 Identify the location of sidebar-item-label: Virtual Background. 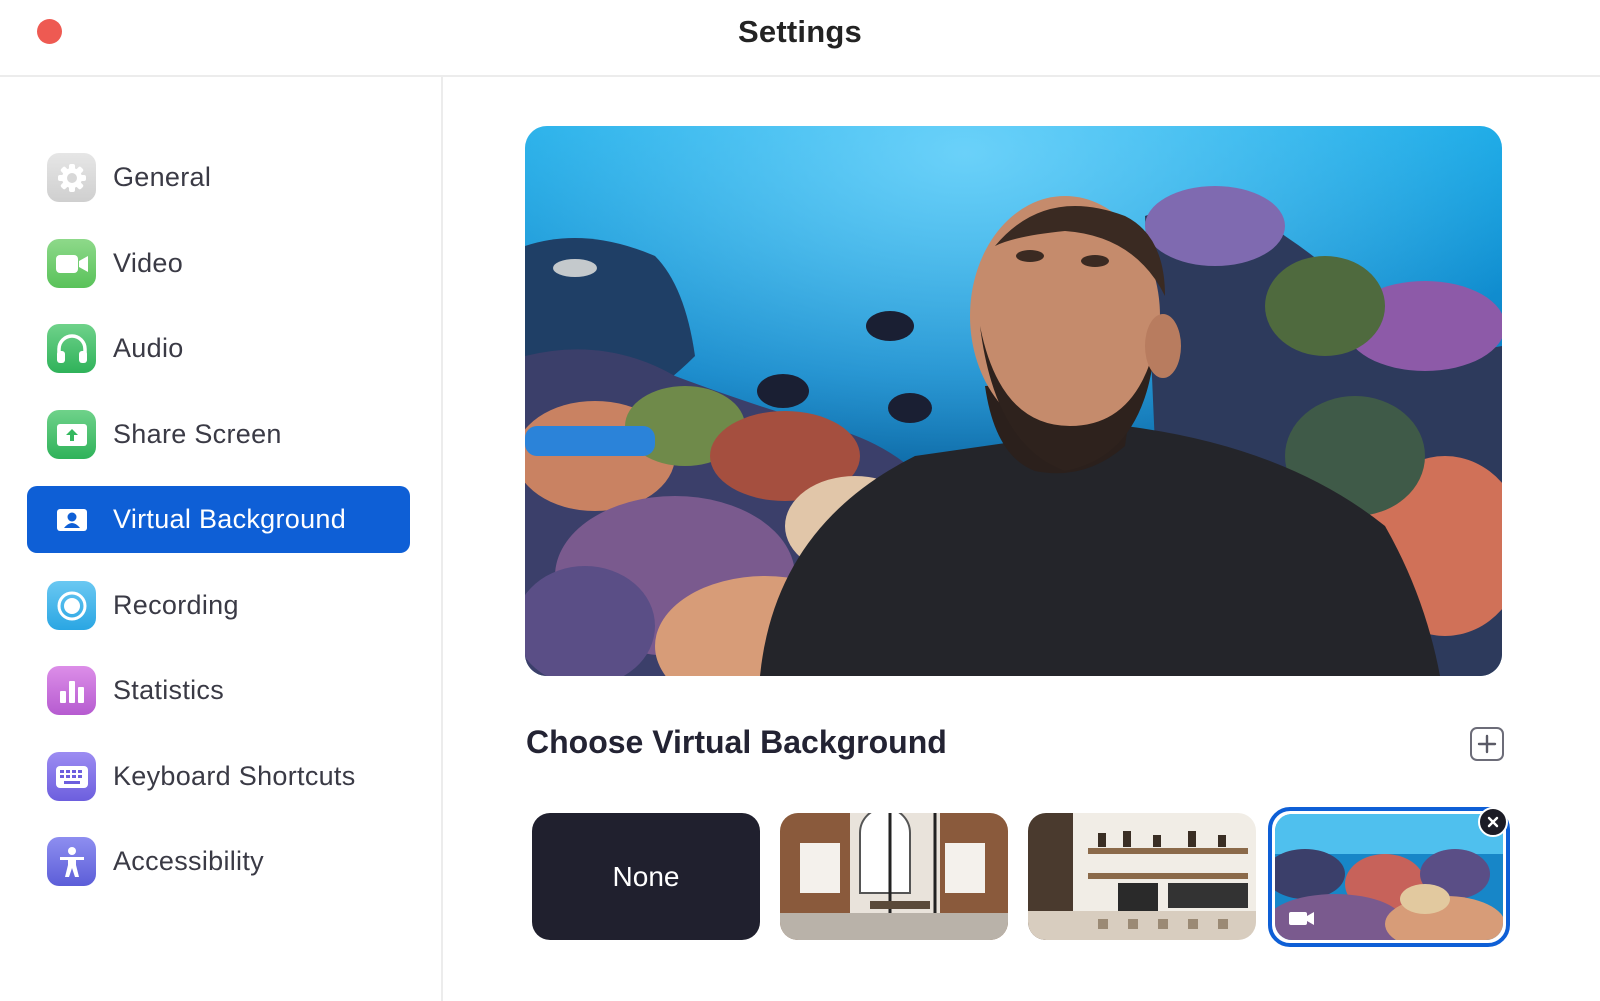
(230, 519).